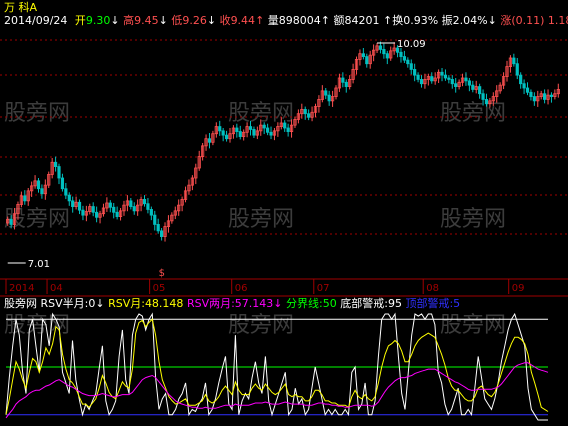  Describe the element at coordinates (39, 264) in the screenshot. I see `low-price-label: 7.01` at that location.